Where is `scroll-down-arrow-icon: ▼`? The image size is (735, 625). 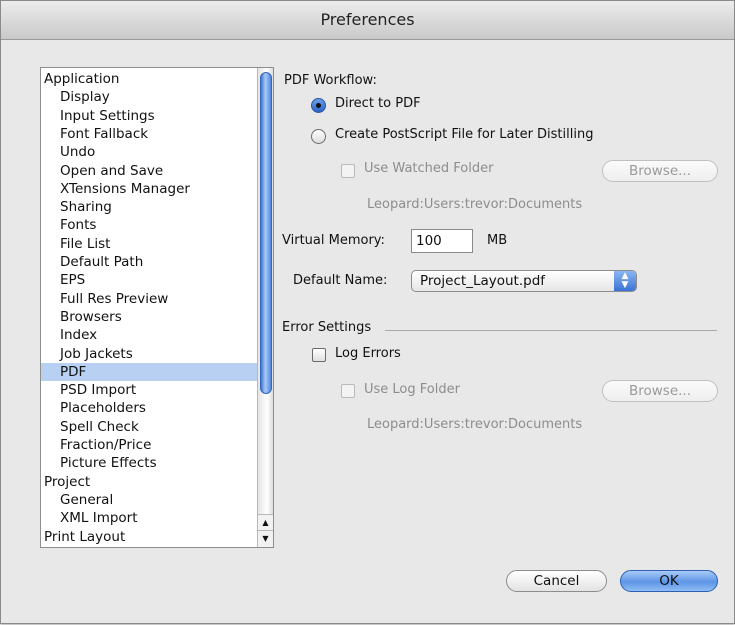 scroll-down-arrow-icon: ▼ is located at coordinates (265, 538).